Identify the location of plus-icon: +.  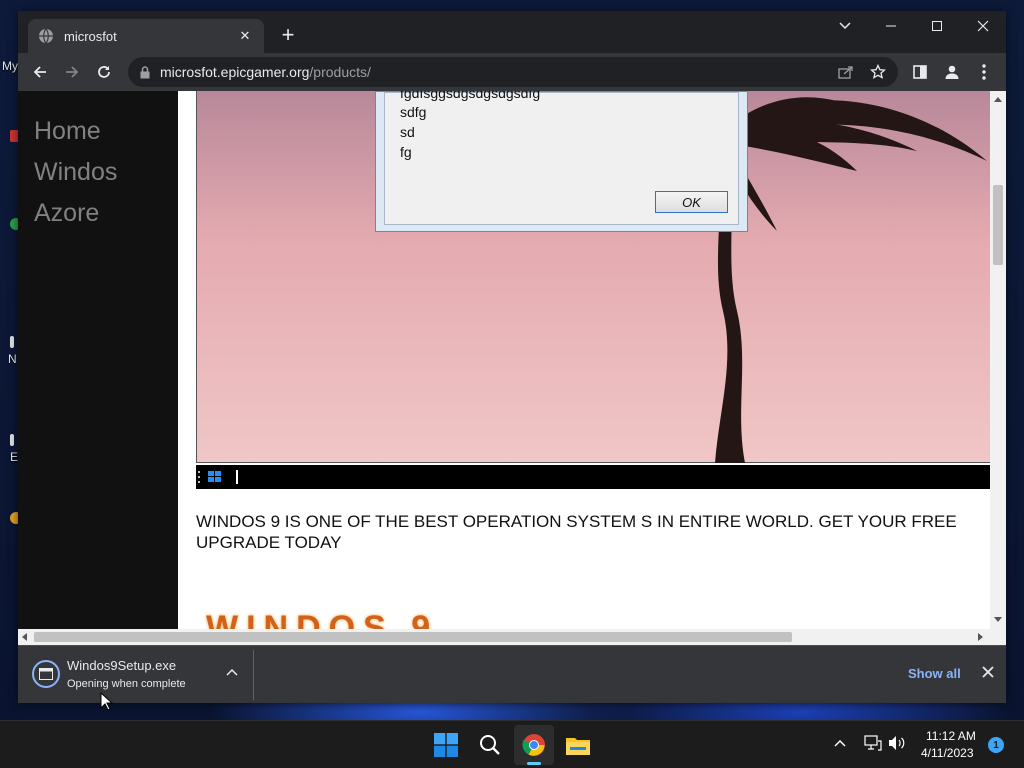
(288, 34).